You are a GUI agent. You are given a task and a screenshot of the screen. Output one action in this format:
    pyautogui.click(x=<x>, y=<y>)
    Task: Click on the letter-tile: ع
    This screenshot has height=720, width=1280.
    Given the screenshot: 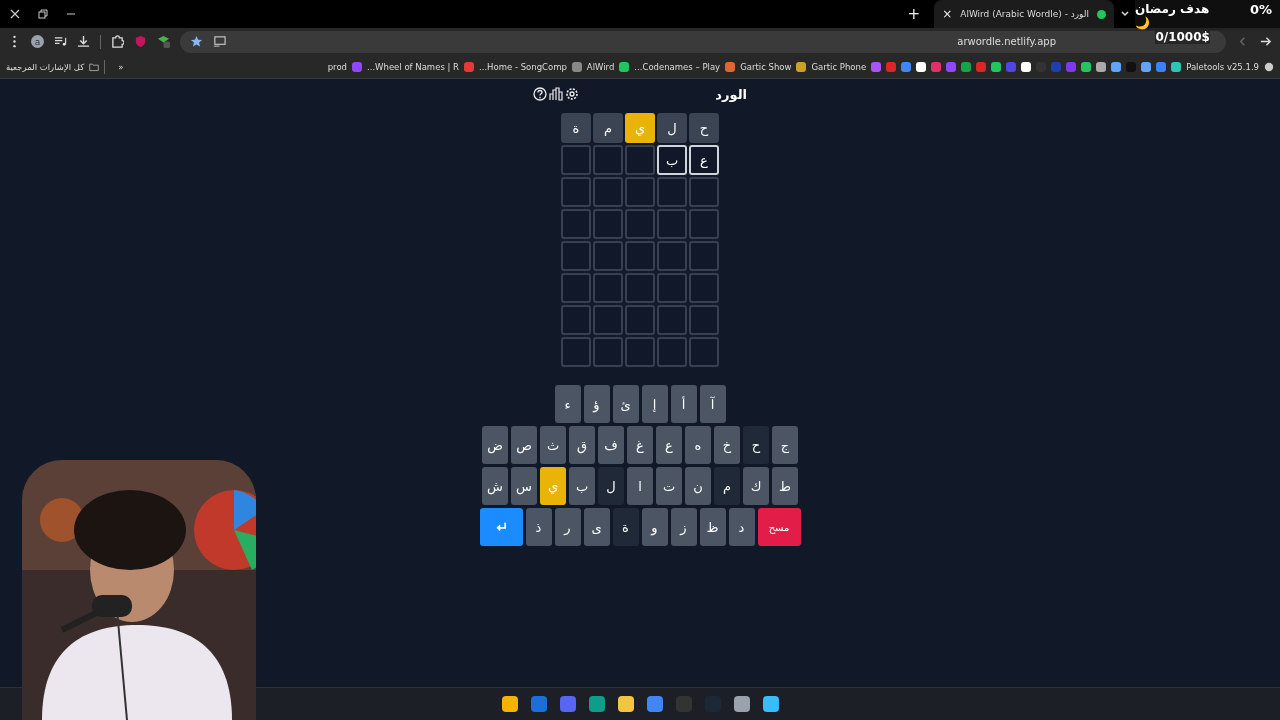 What is the action you would take?
    pyautogui.click(x=704, y=160)
    